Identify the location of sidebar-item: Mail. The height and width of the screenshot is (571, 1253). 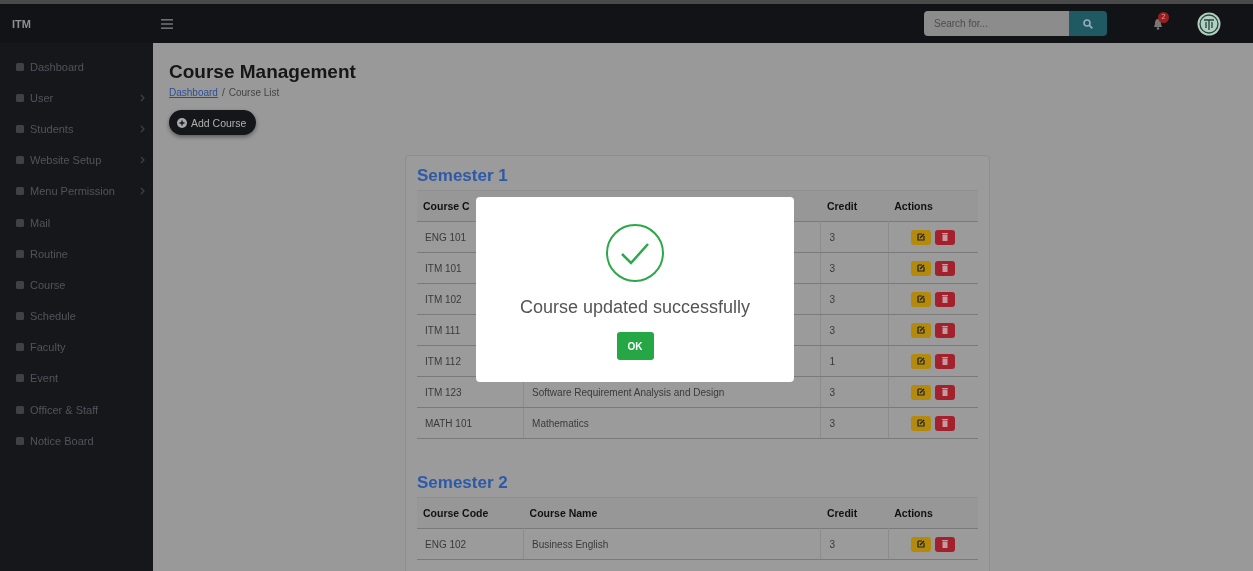
(76, 222).